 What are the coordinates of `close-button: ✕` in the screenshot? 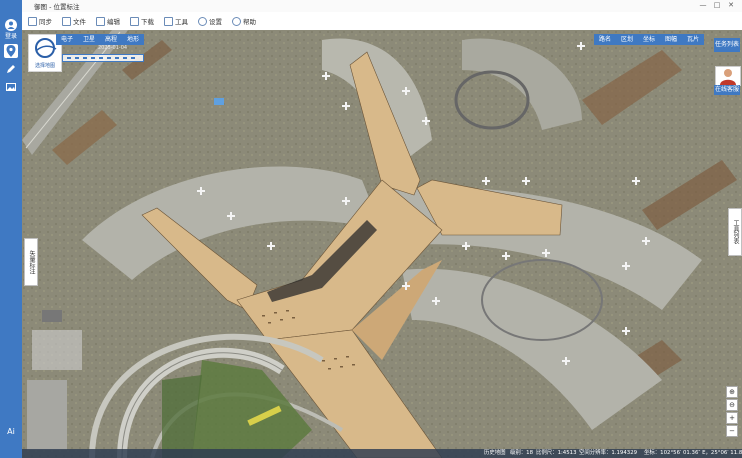 It's located at (731, 5).